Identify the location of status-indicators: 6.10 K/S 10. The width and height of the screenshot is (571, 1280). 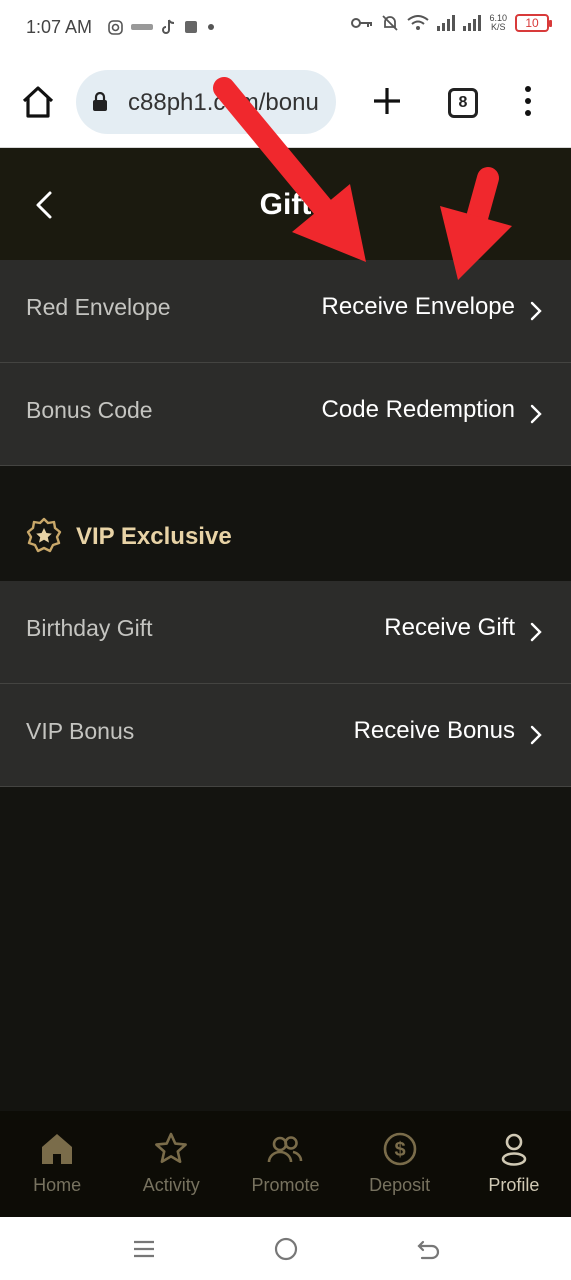
(451, 23).